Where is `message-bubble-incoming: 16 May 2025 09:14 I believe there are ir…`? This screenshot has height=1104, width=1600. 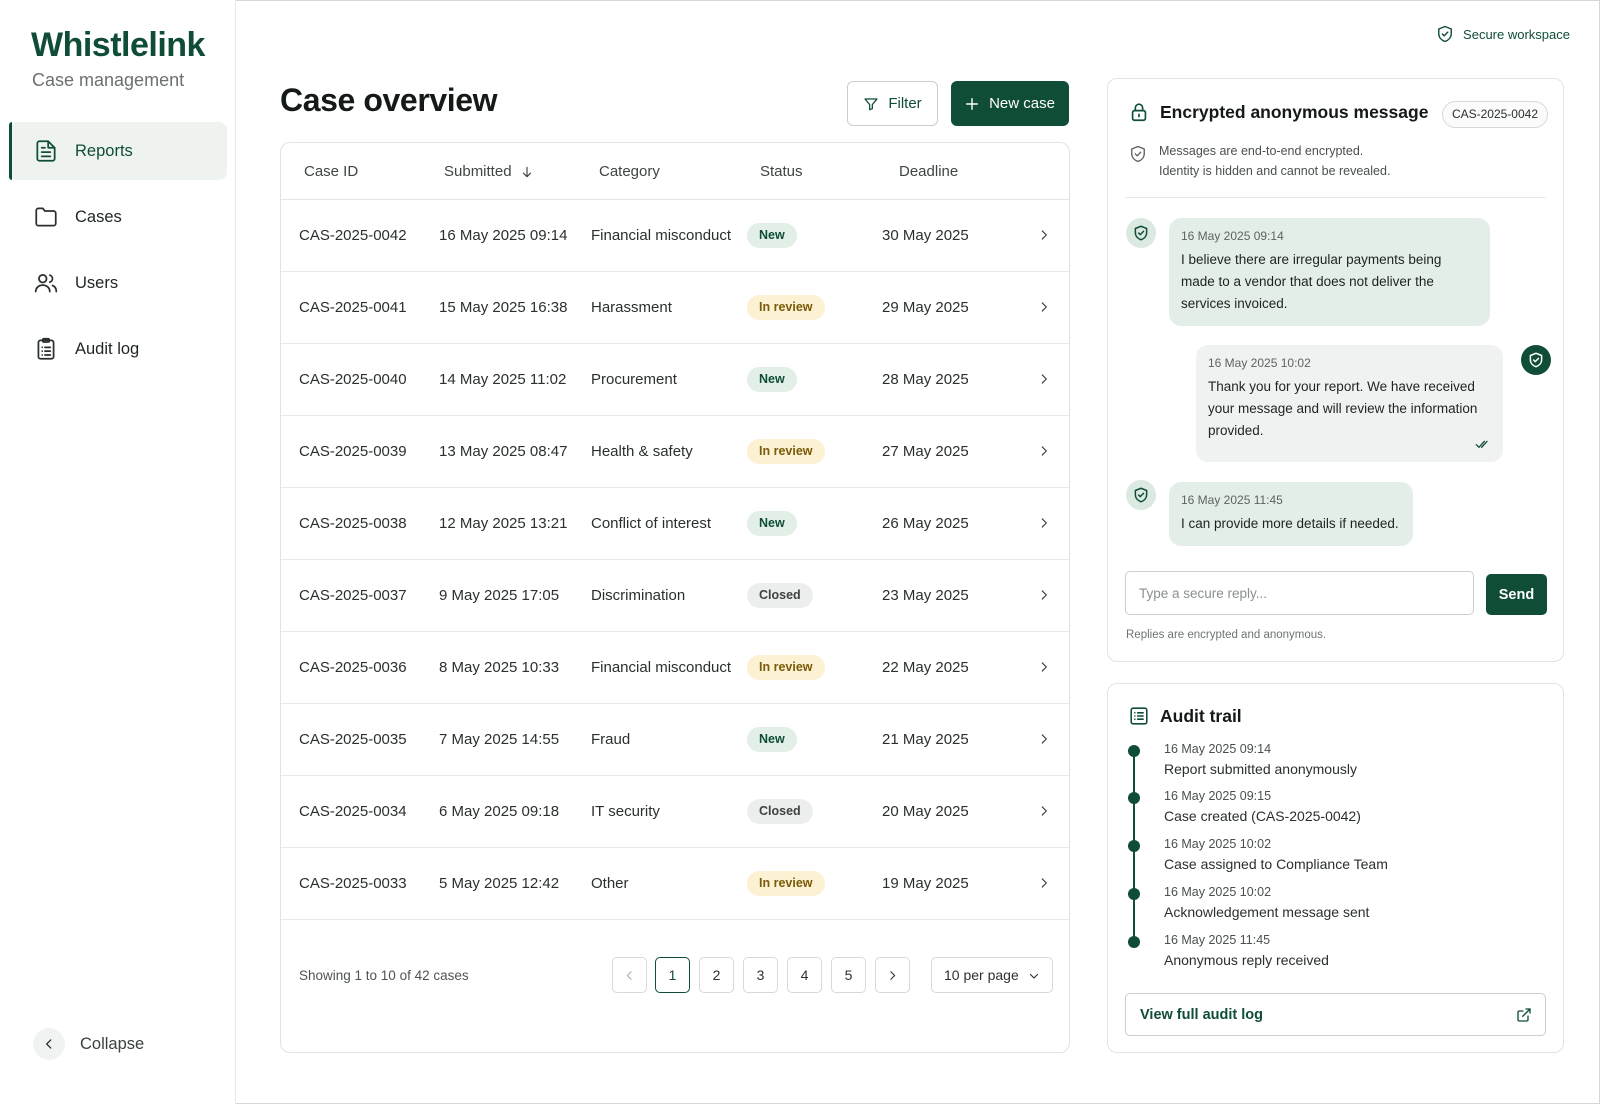
message-bubble-incoming: 16 May 2025 09:14 I believe there are ir… is located at coordinates (1329, 272).